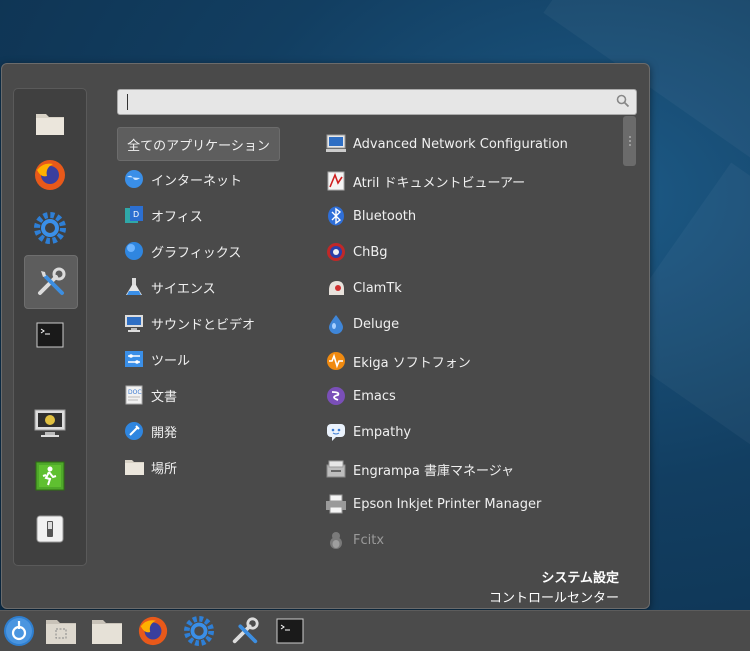 This screenshot has height=651, width=750. I want to click on category-label: 場所, so click(164, 469).